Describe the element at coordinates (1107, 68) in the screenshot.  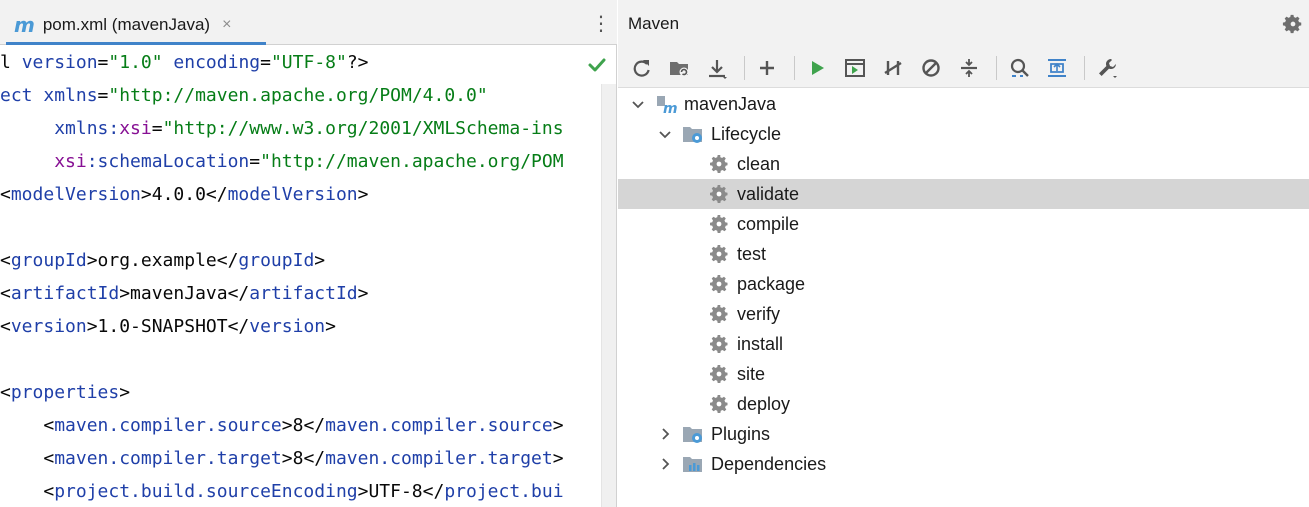
I see `wrench-icon` at that location.